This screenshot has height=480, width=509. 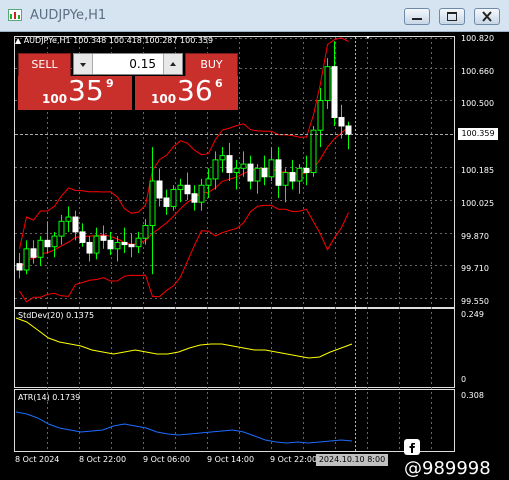 I want to click on current-price-label: 100.359, so click(x=478, y=134).